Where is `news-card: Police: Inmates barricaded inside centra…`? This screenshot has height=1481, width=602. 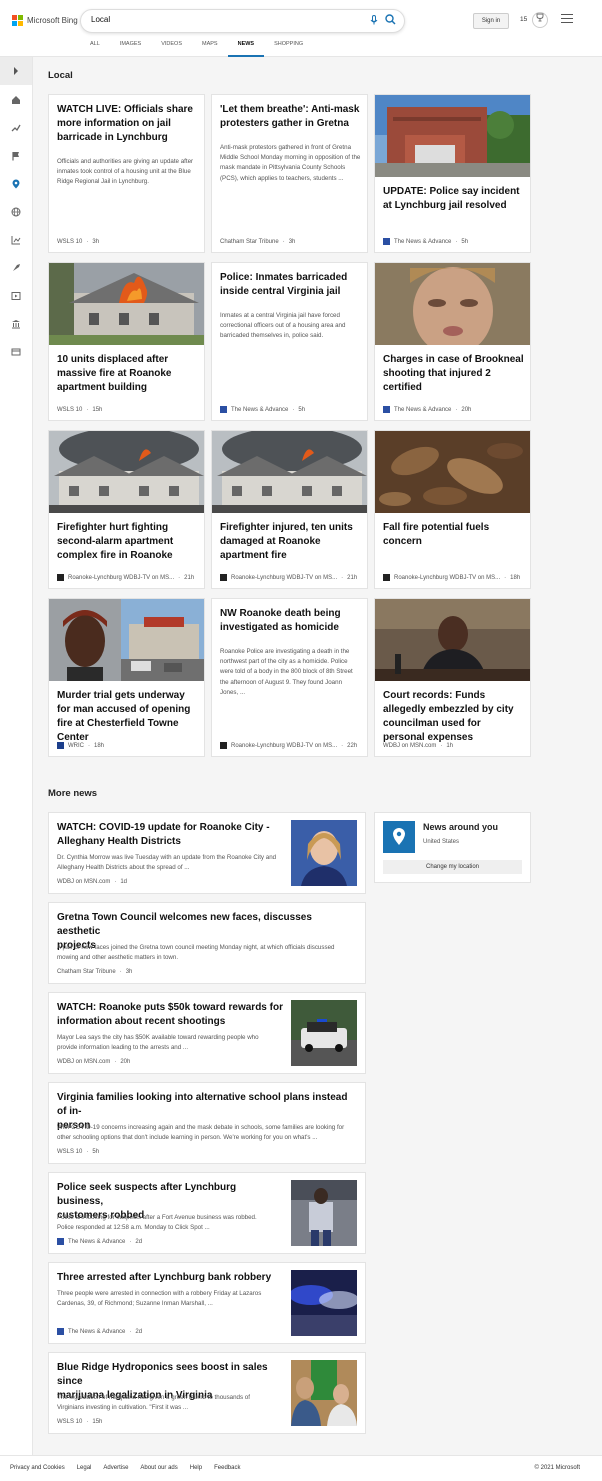
news-card: Police: Inmates barricaded inside centra… is located at coordinates (289, 341).